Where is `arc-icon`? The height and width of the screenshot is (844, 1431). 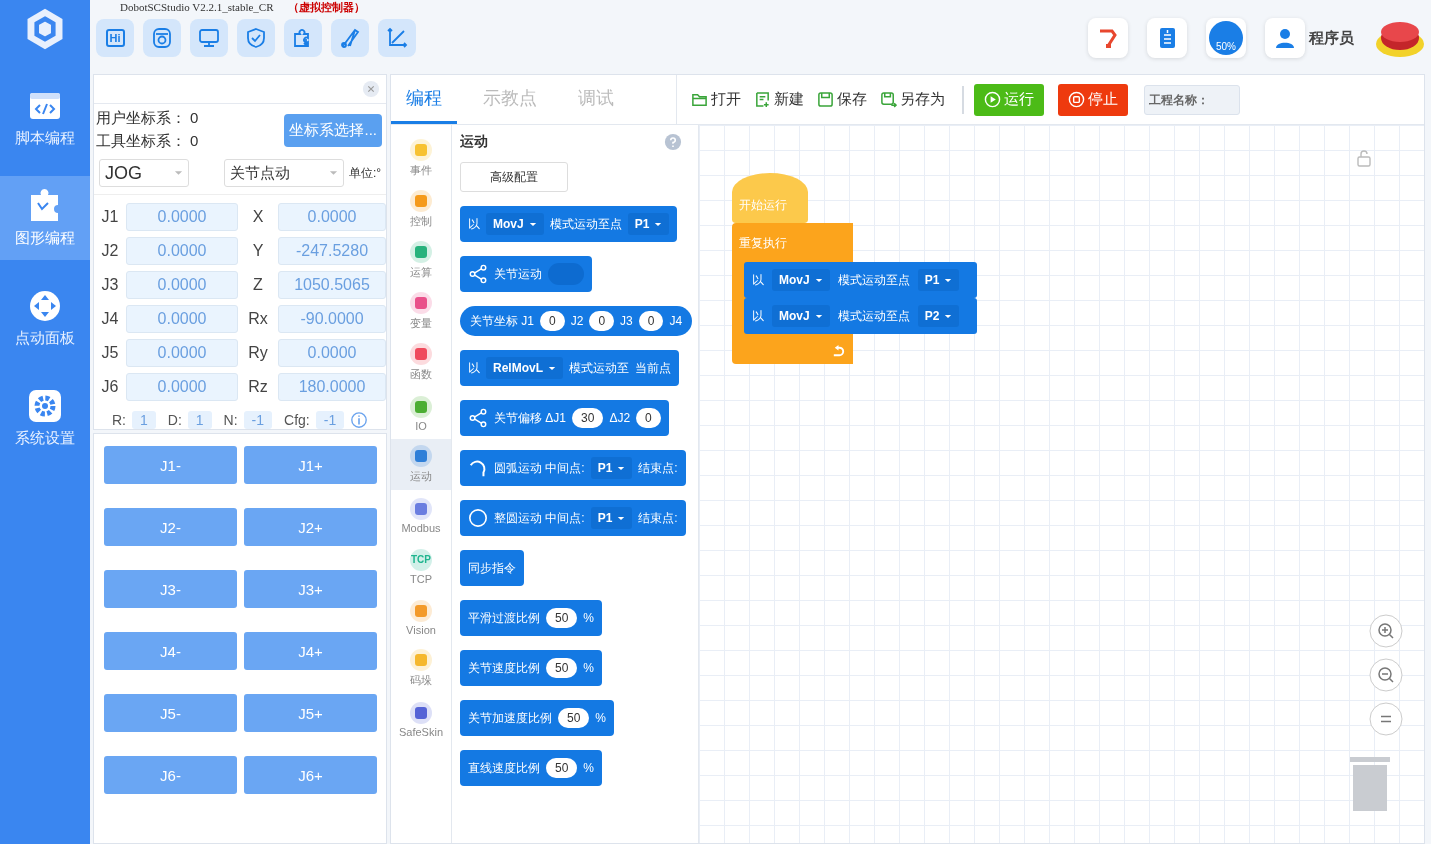 arc-icon is located at coordinates (478, 468).